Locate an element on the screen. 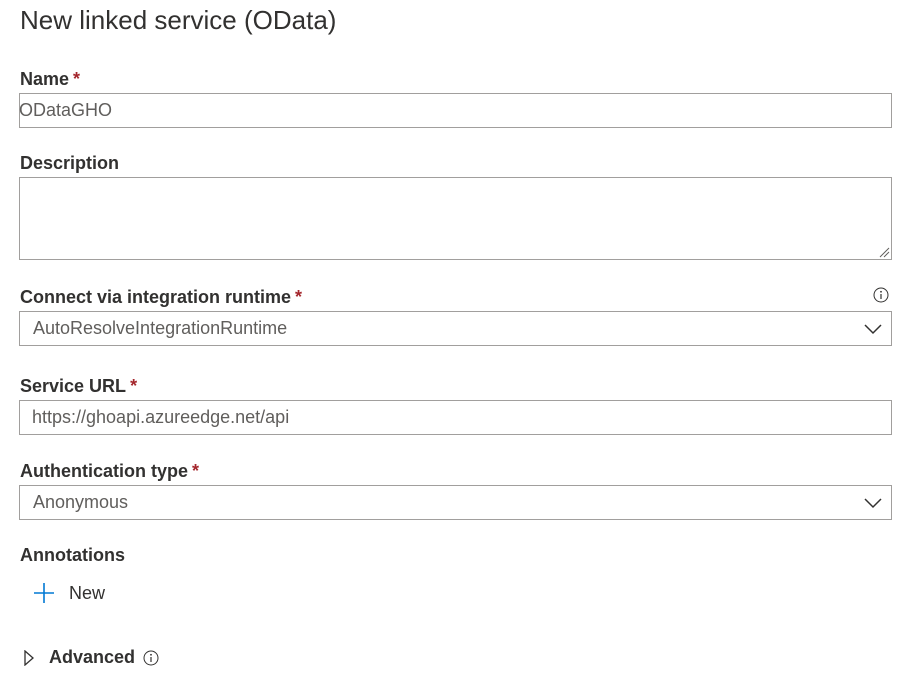  advanced-toggle: Advanced is located at coordinates (91, 657).